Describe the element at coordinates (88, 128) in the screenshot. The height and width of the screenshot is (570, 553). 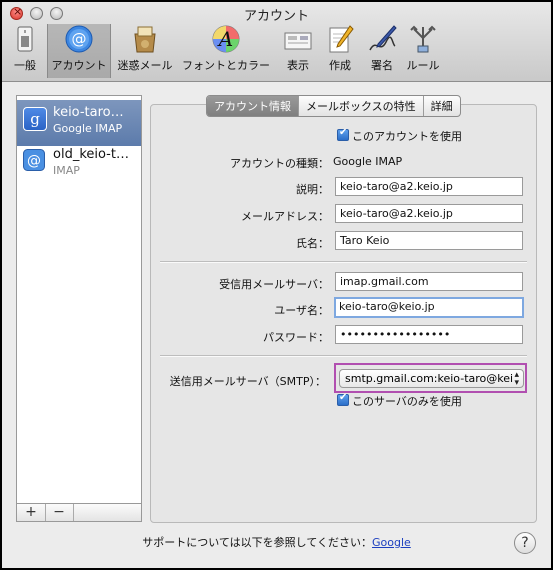
I see `account-type: Google IMAP` at that location.